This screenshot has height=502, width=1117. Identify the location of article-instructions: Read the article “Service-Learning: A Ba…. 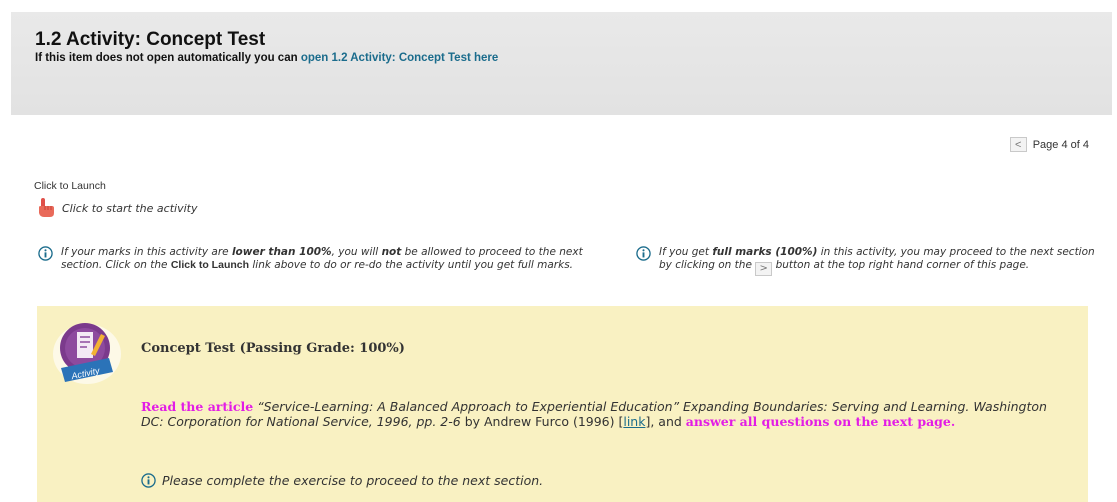
(594, 414).